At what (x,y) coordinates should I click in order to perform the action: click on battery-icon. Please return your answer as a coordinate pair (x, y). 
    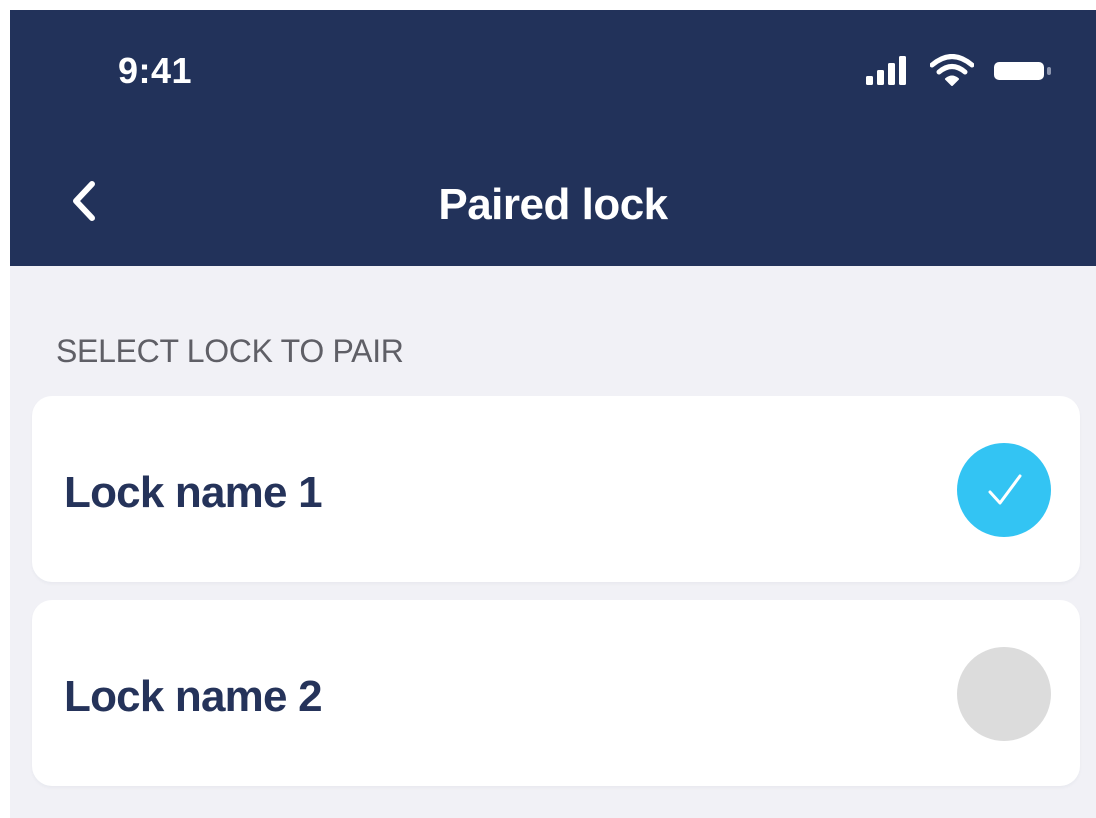
    Looking at the image, I should click on (1022, 71).